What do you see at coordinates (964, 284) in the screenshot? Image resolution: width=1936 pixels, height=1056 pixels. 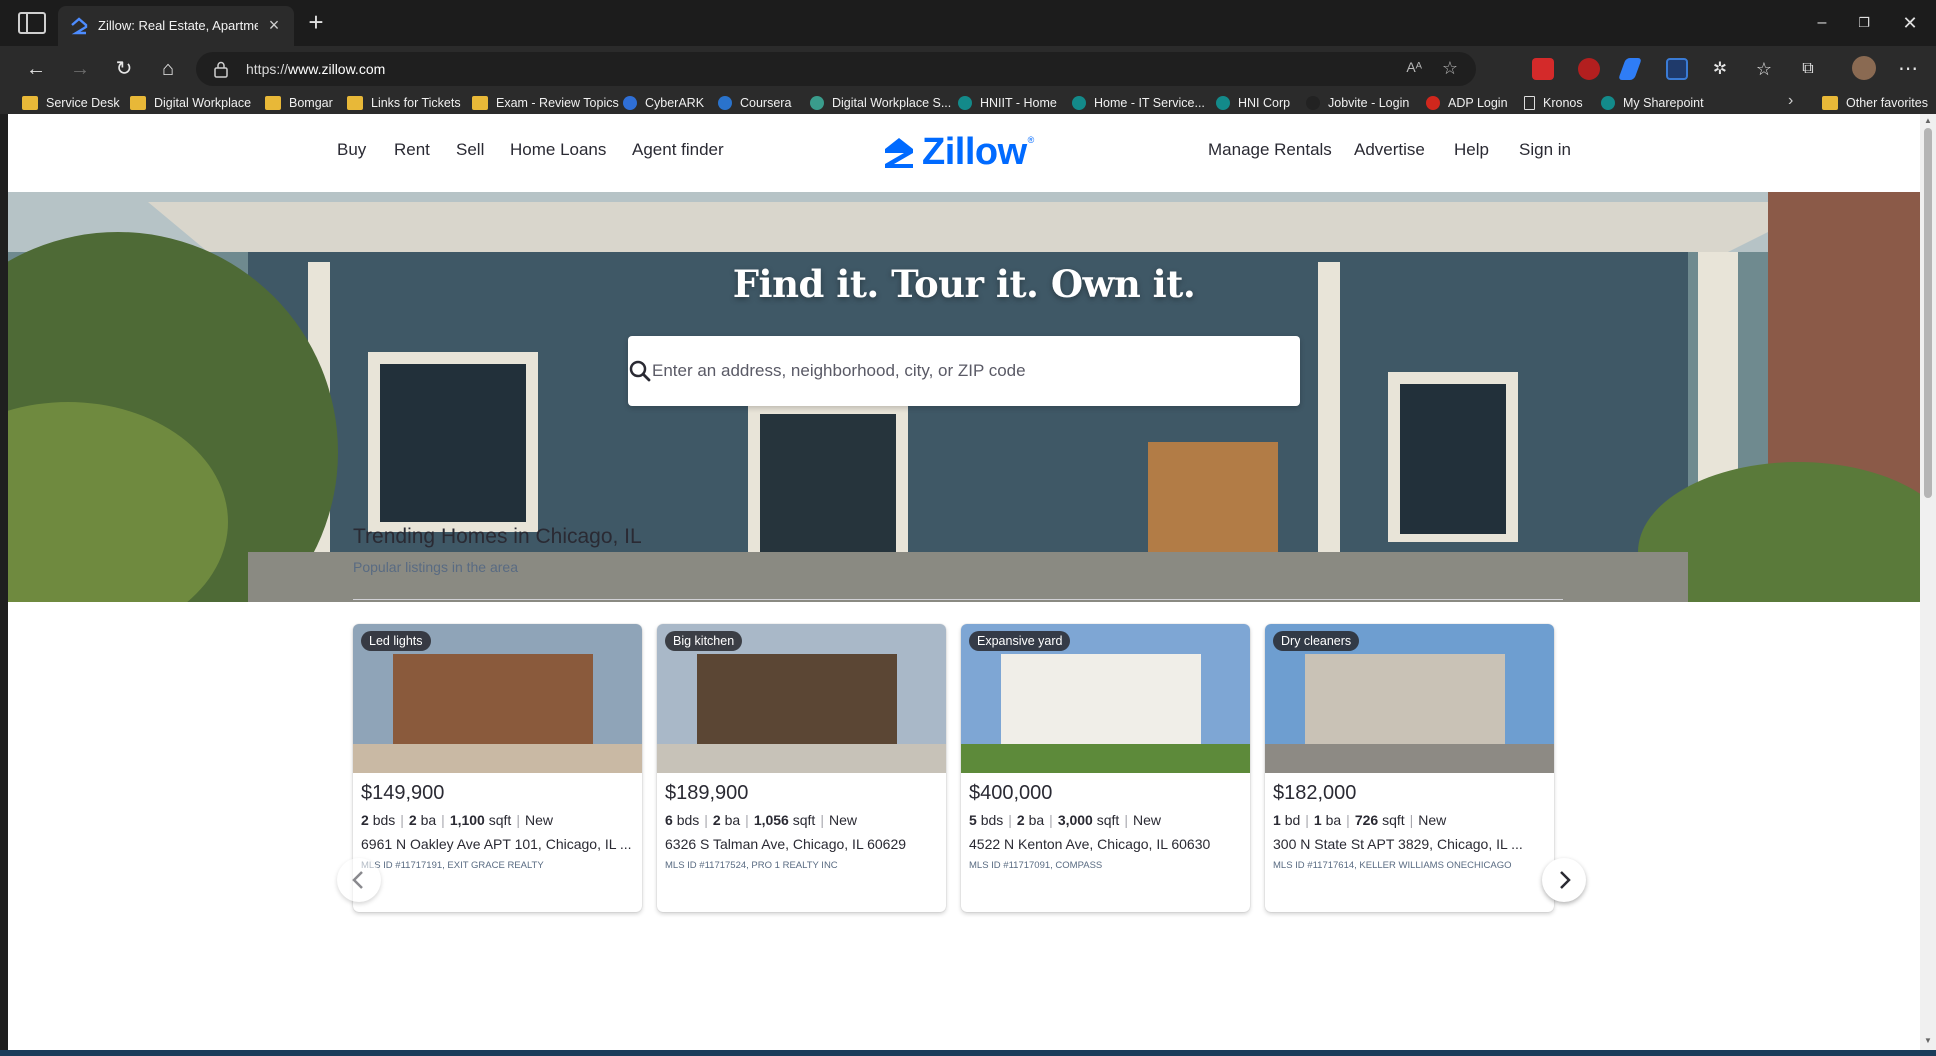 I see `hero-headline: Find it. Tour it. Own it.` at bounding box center [964, 284].